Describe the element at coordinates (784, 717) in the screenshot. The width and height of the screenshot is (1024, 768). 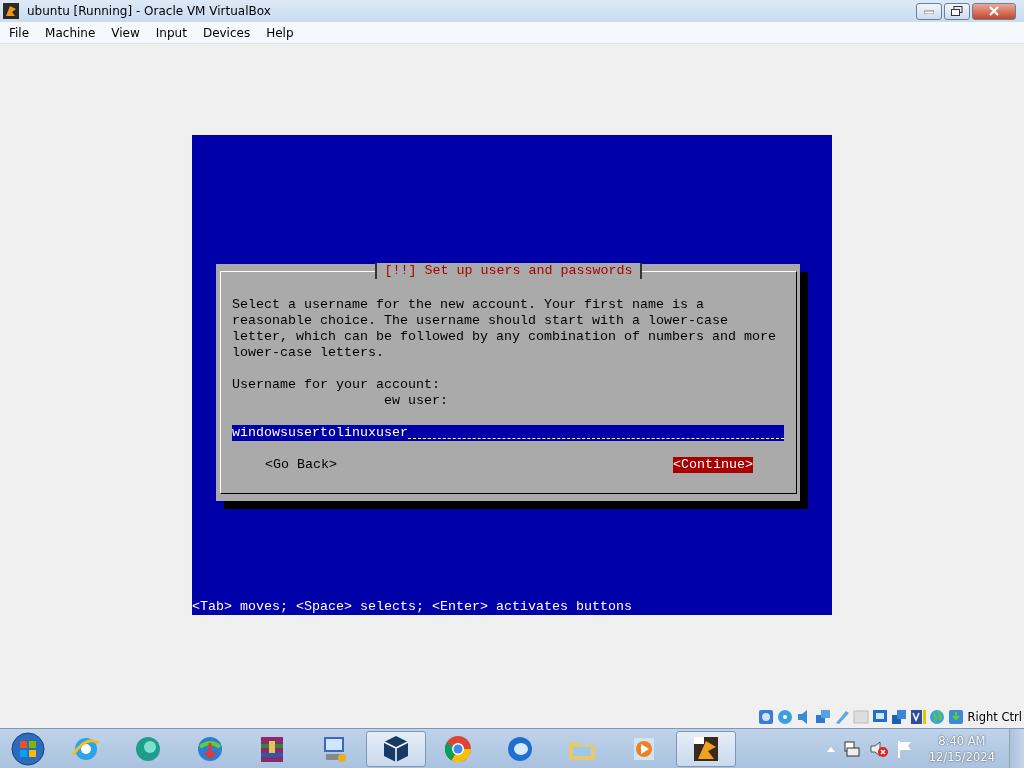
I see `disc-icon` at that location.